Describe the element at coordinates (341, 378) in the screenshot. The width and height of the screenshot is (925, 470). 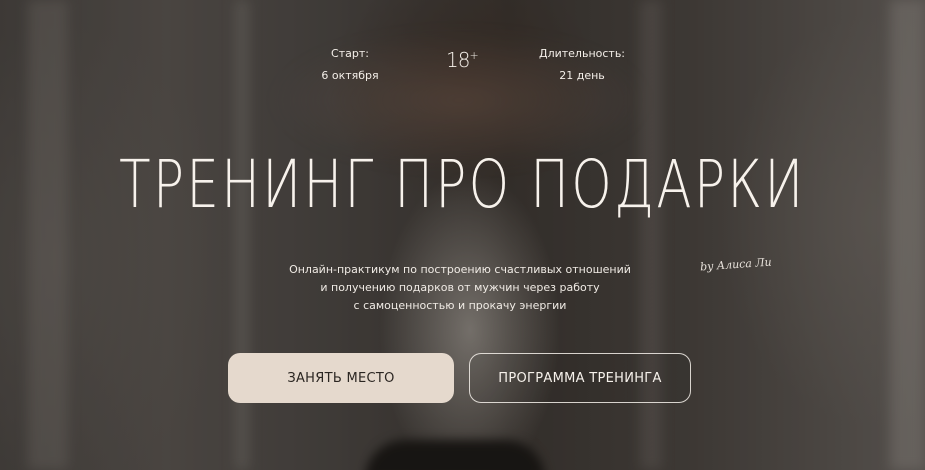
I see `book-seat-button: ЗАНЯТЬ МЕСТО` at that location.